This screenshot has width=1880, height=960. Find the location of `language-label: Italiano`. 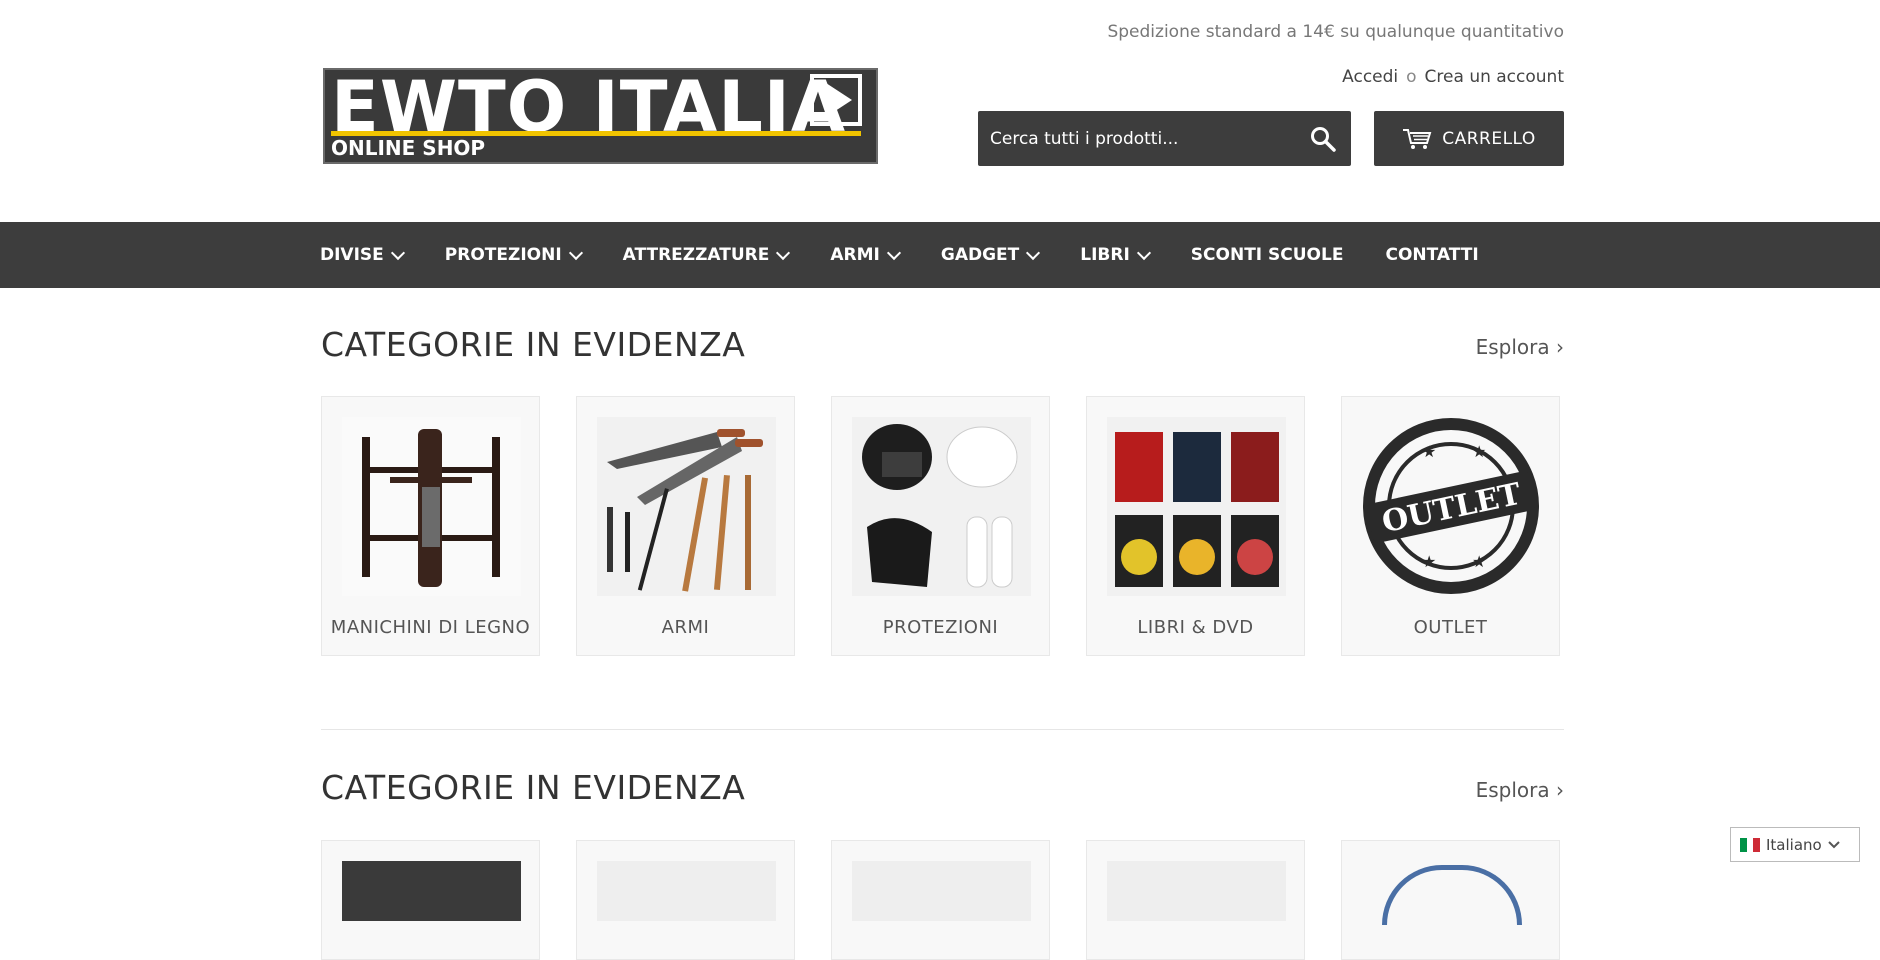

language-label: Italiano is located at coordinates (1794, 844).